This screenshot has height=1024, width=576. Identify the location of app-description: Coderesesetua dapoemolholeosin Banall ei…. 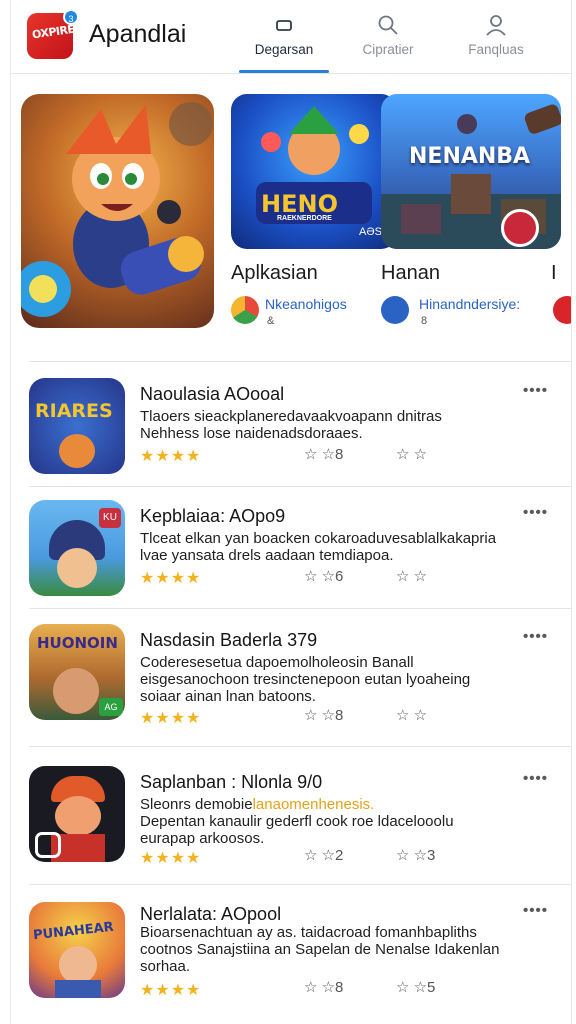
(330, 679).